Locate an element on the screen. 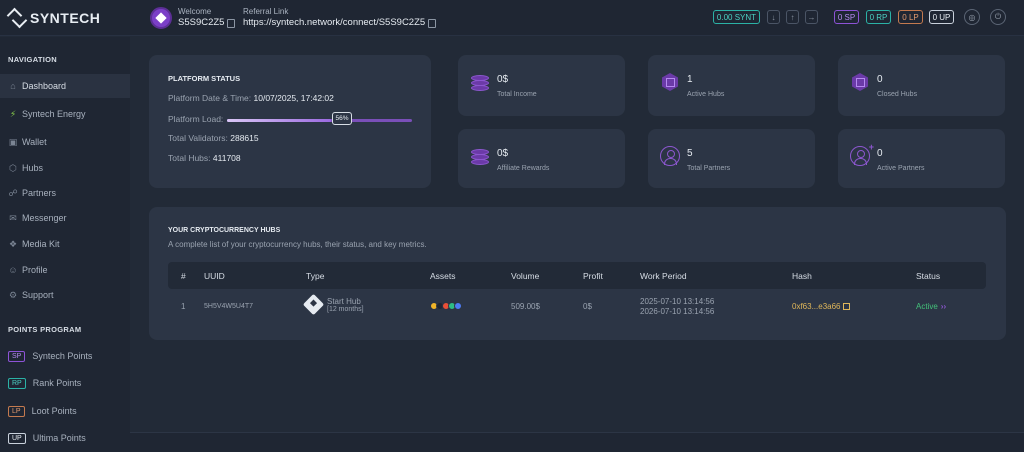 This screenshot has height=452, width=1024. nav-heading: NAVIGATION is located at coordinates (32, 59).